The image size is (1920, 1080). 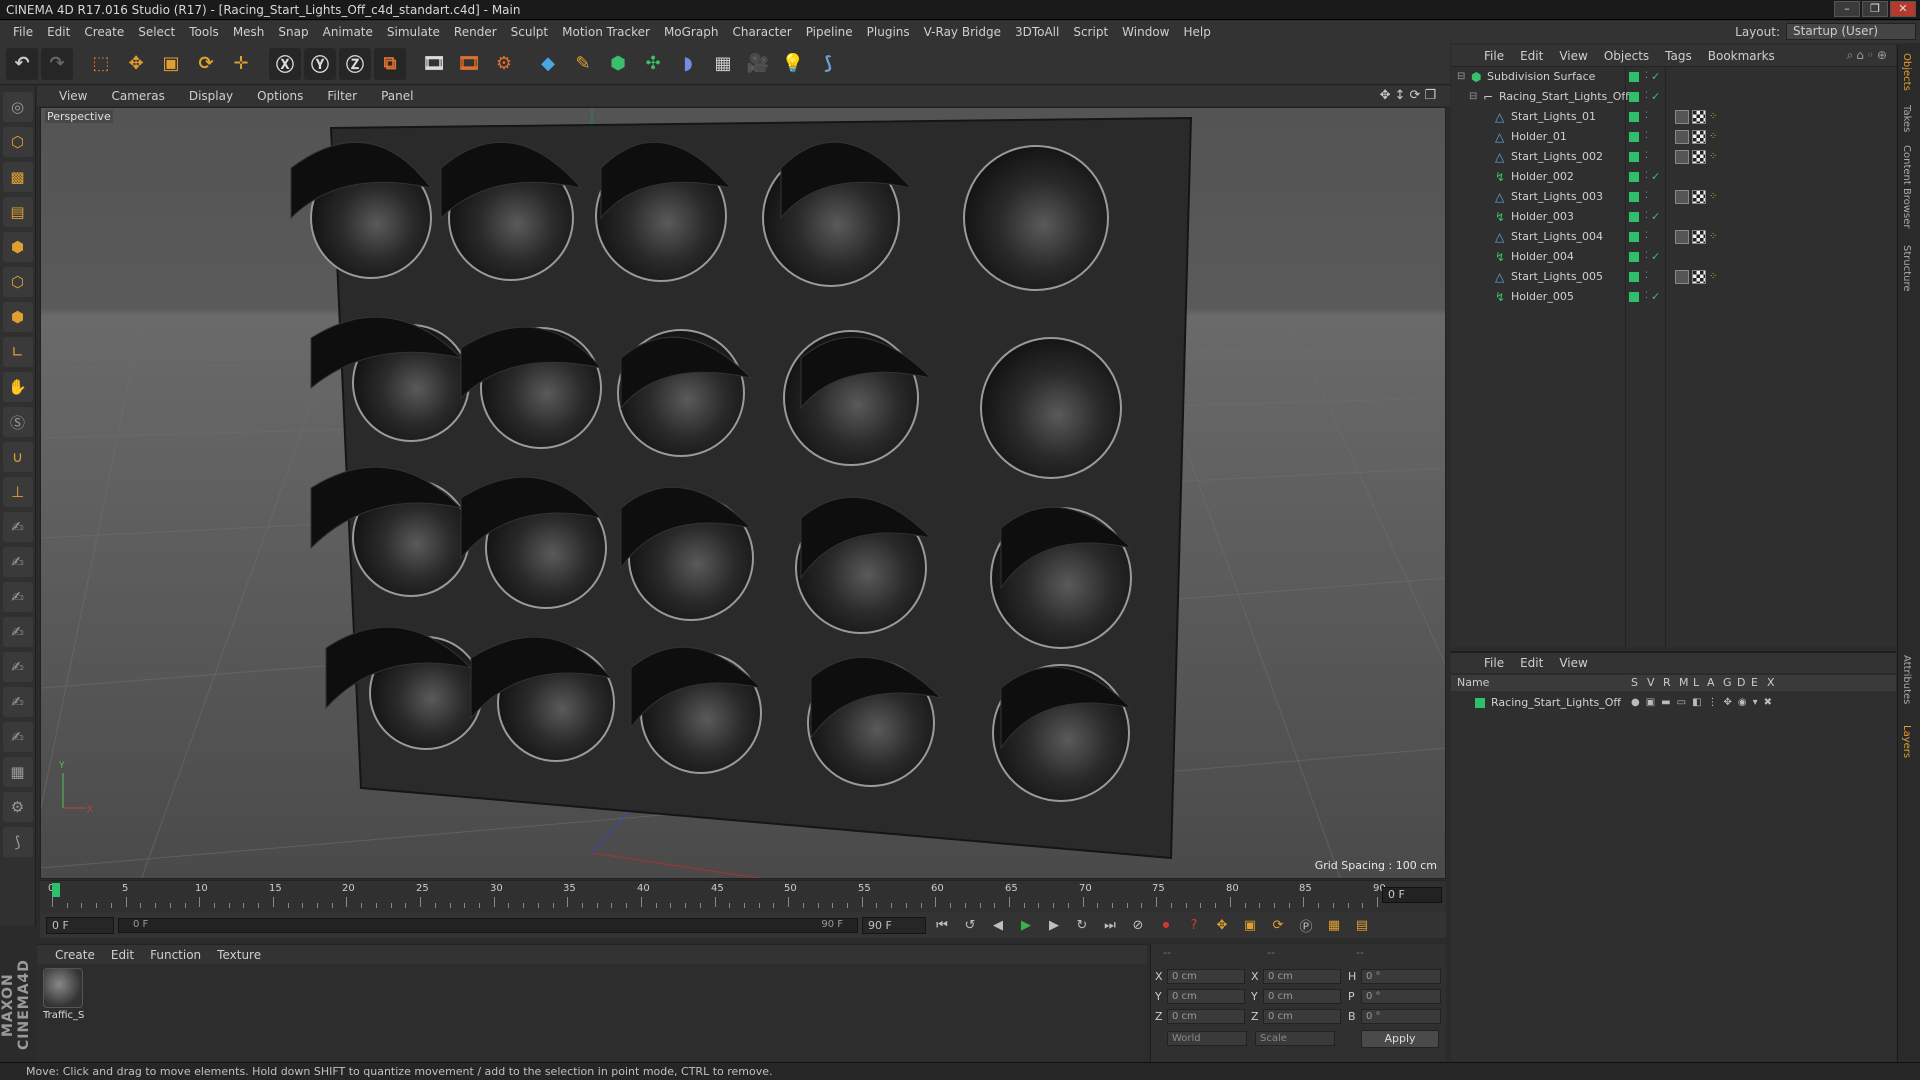 I want to click on menu-3dtoall: 3DToAll, so click(x=1037, y=32).